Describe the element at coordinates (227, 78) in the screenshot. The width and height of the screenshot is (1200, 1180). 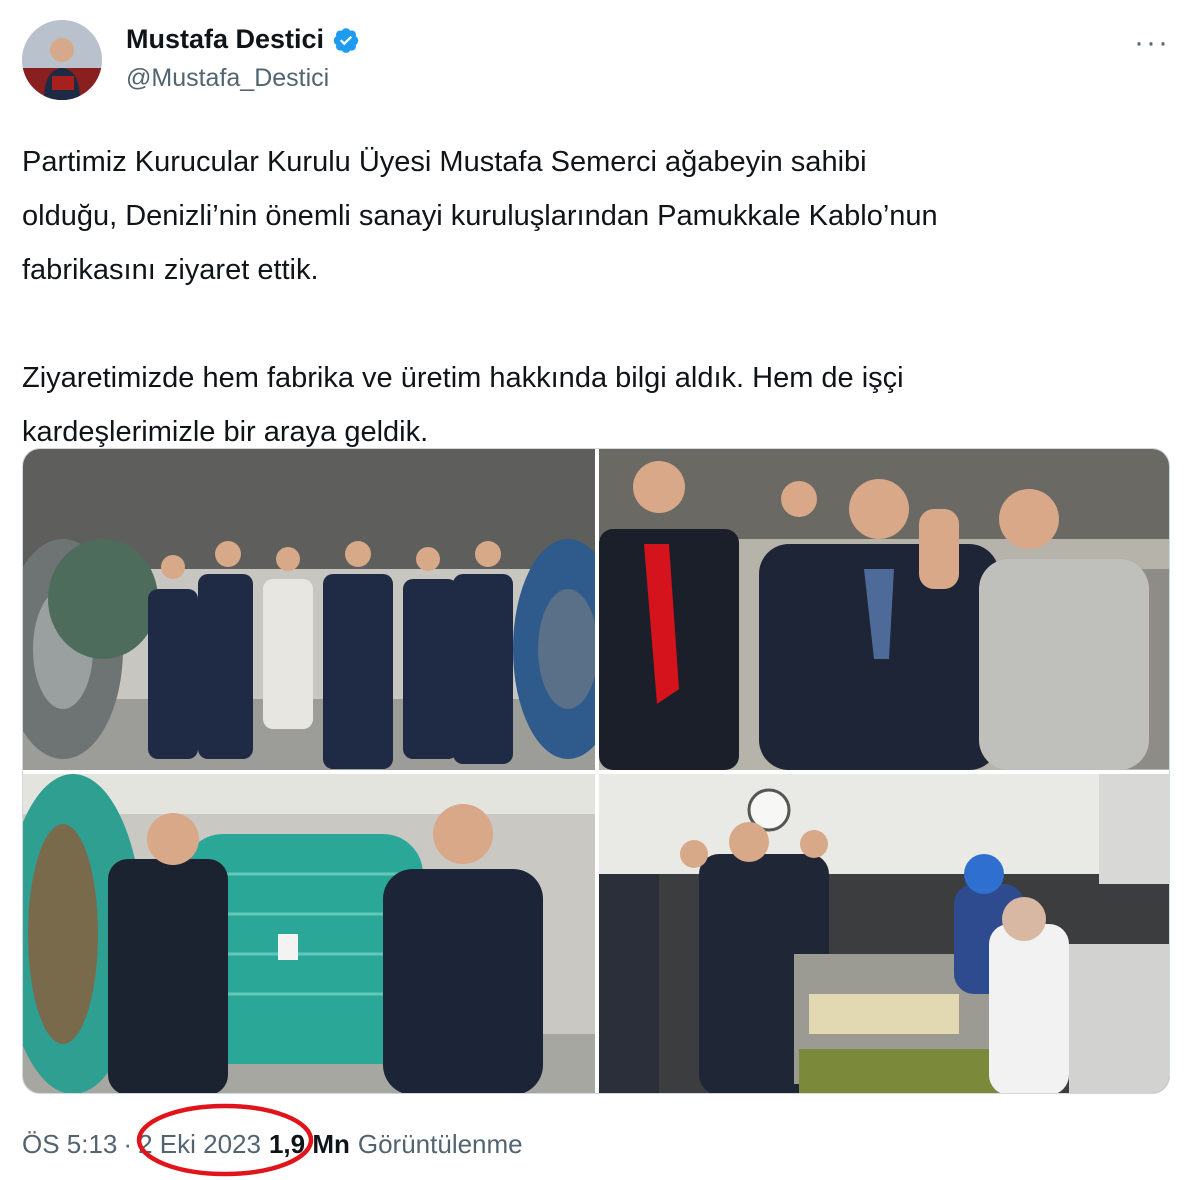
I see `author-handle: @Mustafa_Destici` at that location.